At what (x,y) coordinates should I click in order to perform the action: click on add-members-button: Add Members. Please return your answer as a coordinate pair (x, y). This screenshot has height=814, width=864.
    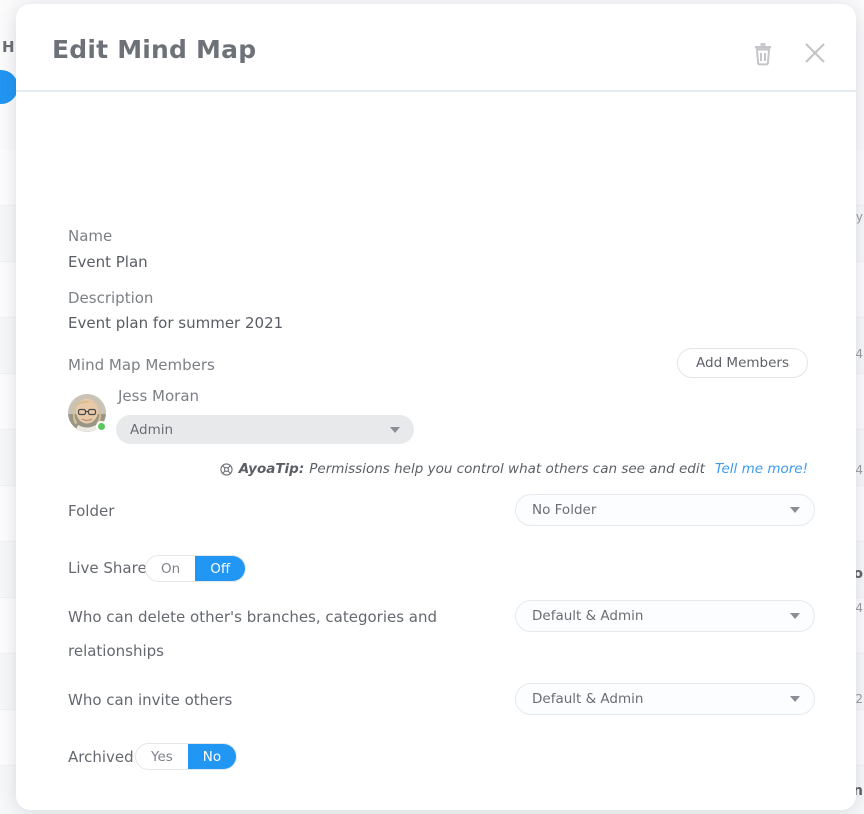
    Looking at the image, I should click on (742, 363).